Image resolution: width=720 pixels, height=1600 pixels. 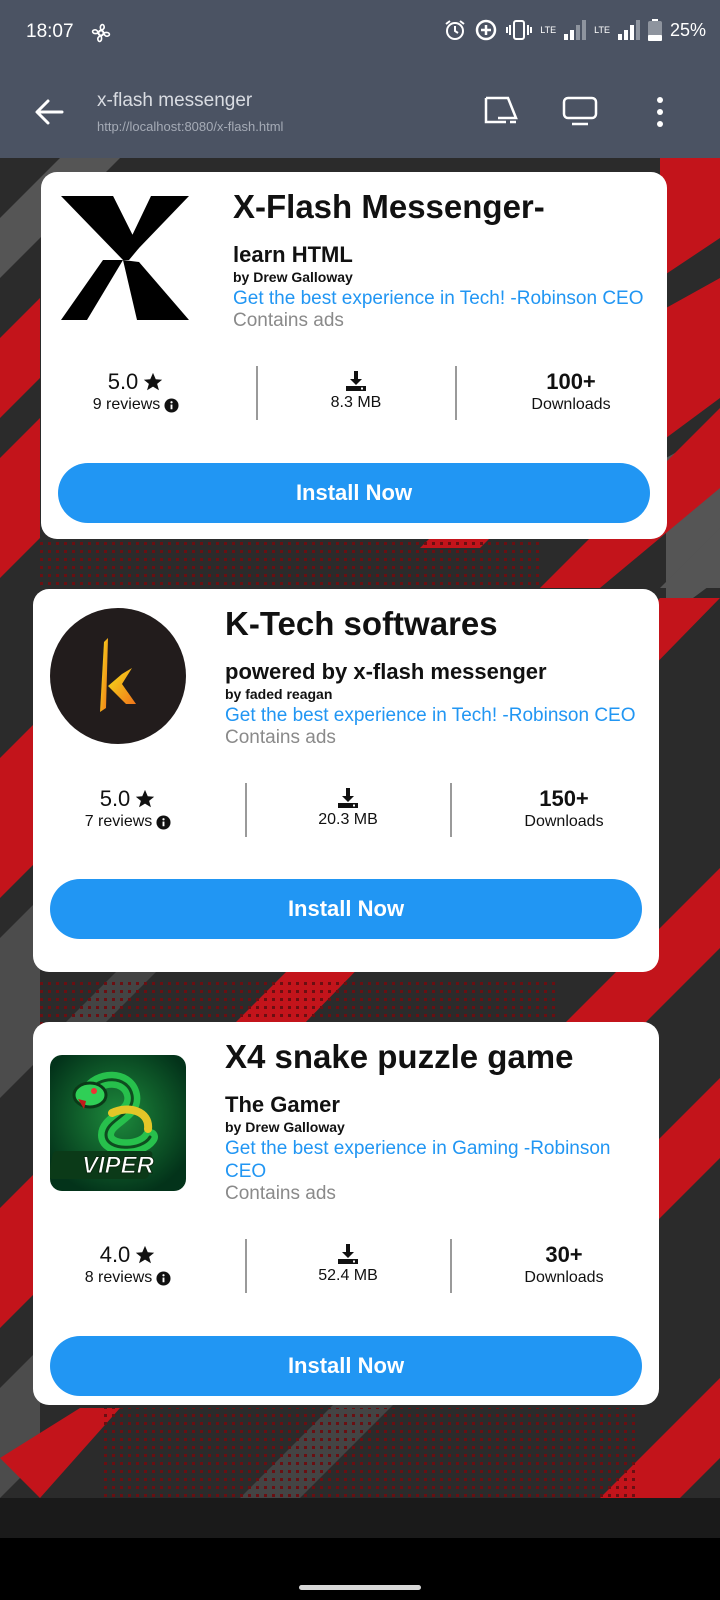 What do you see at coordinates (687, 29) in the screenshot?
I see `battery-percent: 25%` at bounding box center [687, 29].